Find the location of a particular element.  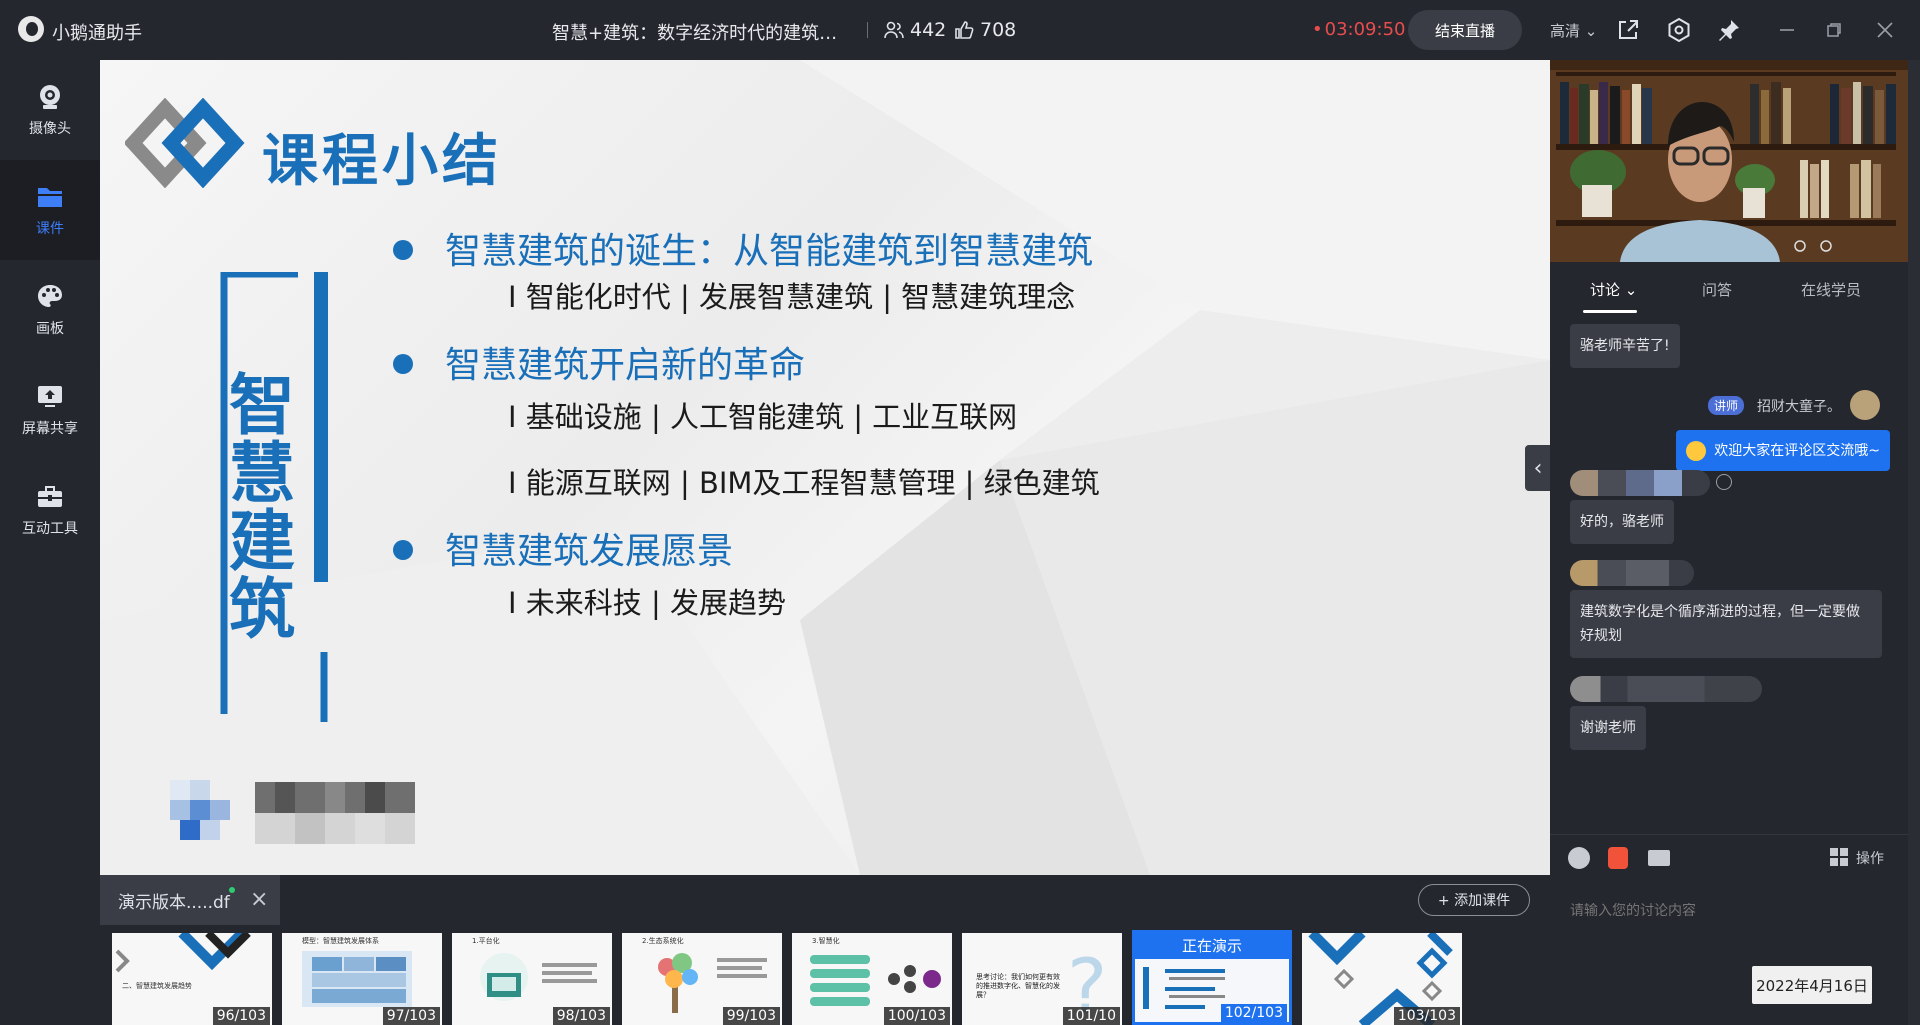

bullet-heading: 智慧建筑发展愿景 is located at coordinates (562, 548).